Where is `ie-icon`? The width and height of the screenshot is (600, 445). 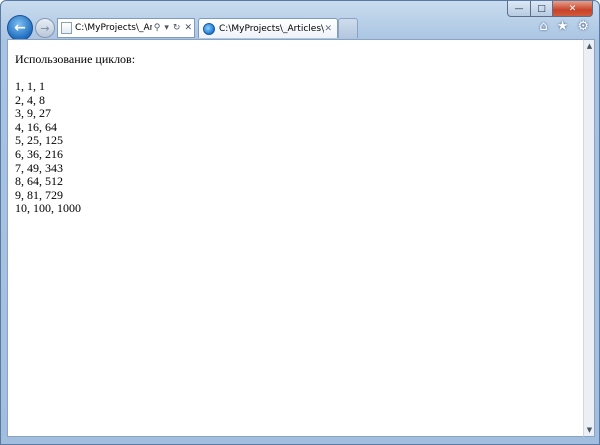
ie-icon is located at coordinates (209, 28).